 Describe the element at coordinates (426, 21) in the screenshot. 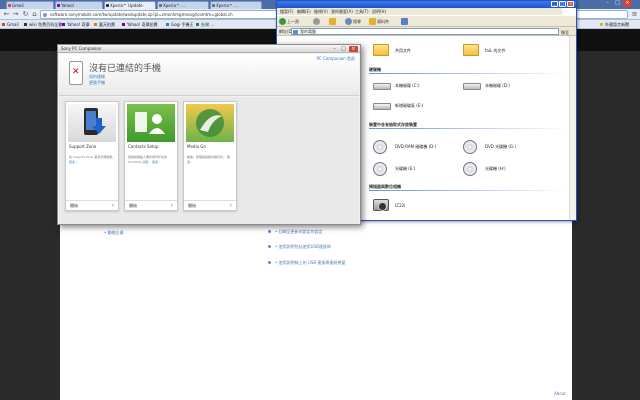

I see `explorer-toolbar: 上一頁 搜尋 資料夾` at that location.